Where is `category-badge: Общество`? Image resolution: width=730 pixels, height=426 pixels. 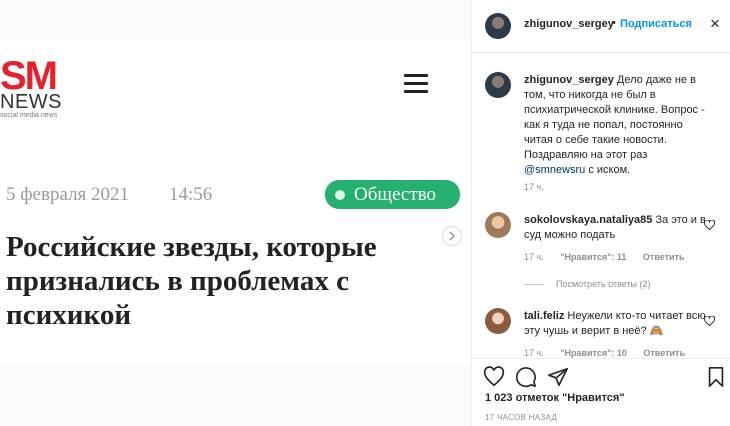 category-badge: Общество is located at coordinates (392, 194).